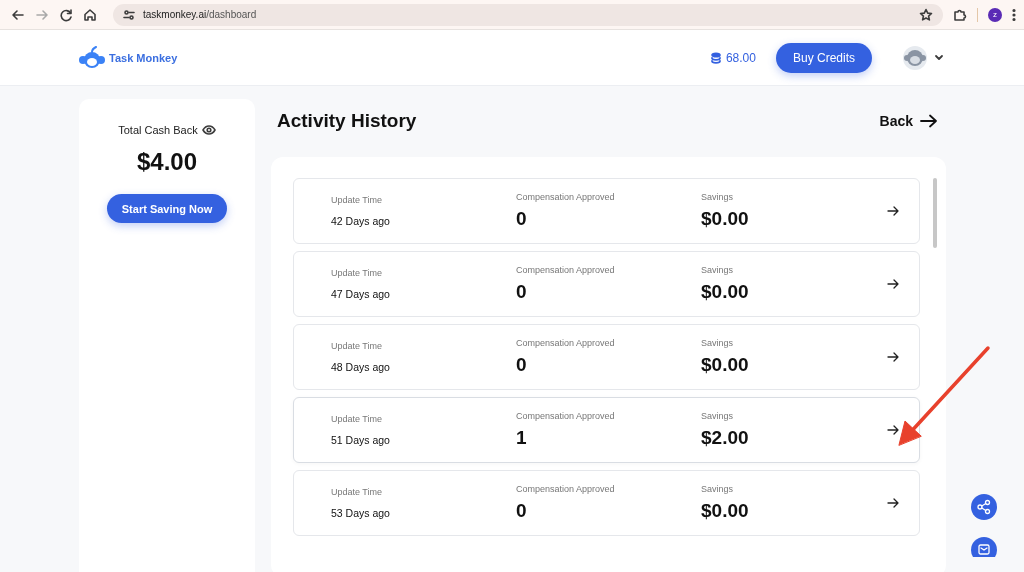 The image size is (1024, 572). Describe the element at coordinates (823, 57) in the screenshot. I see `buy-credits-button: Buy Credits` at that location.